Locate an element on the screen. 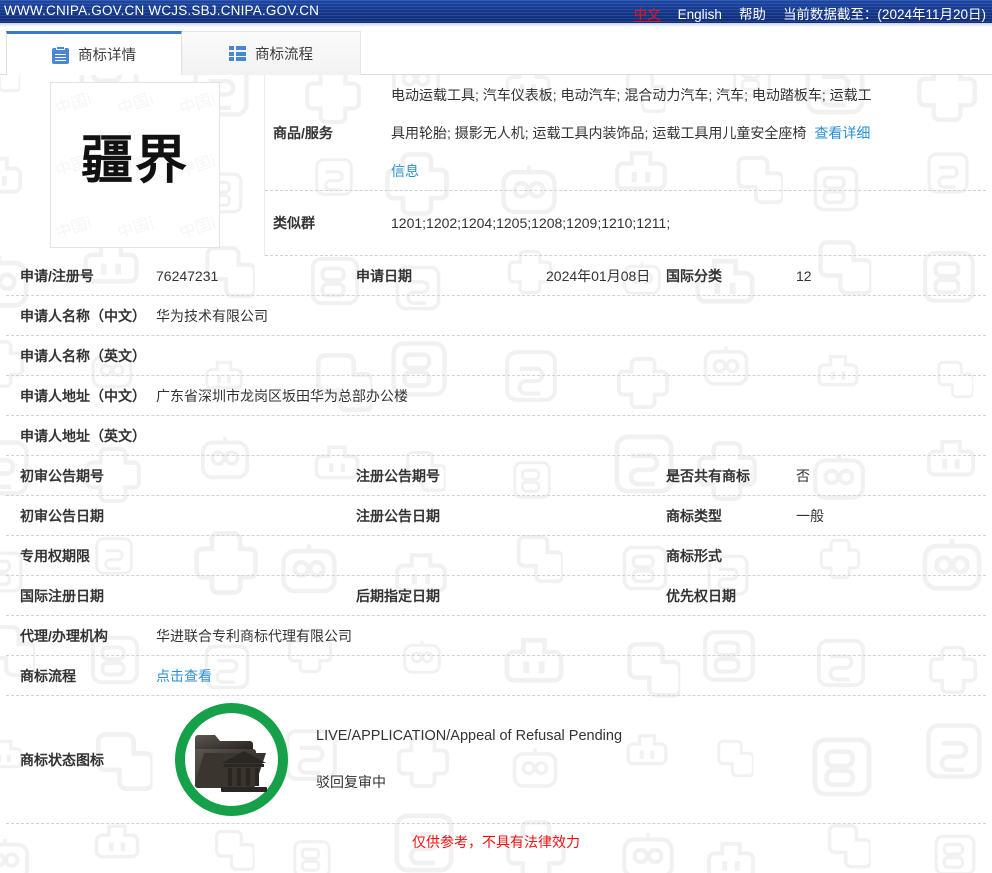  shared-trademark-value: 否 is located at coordinates (803, 475).